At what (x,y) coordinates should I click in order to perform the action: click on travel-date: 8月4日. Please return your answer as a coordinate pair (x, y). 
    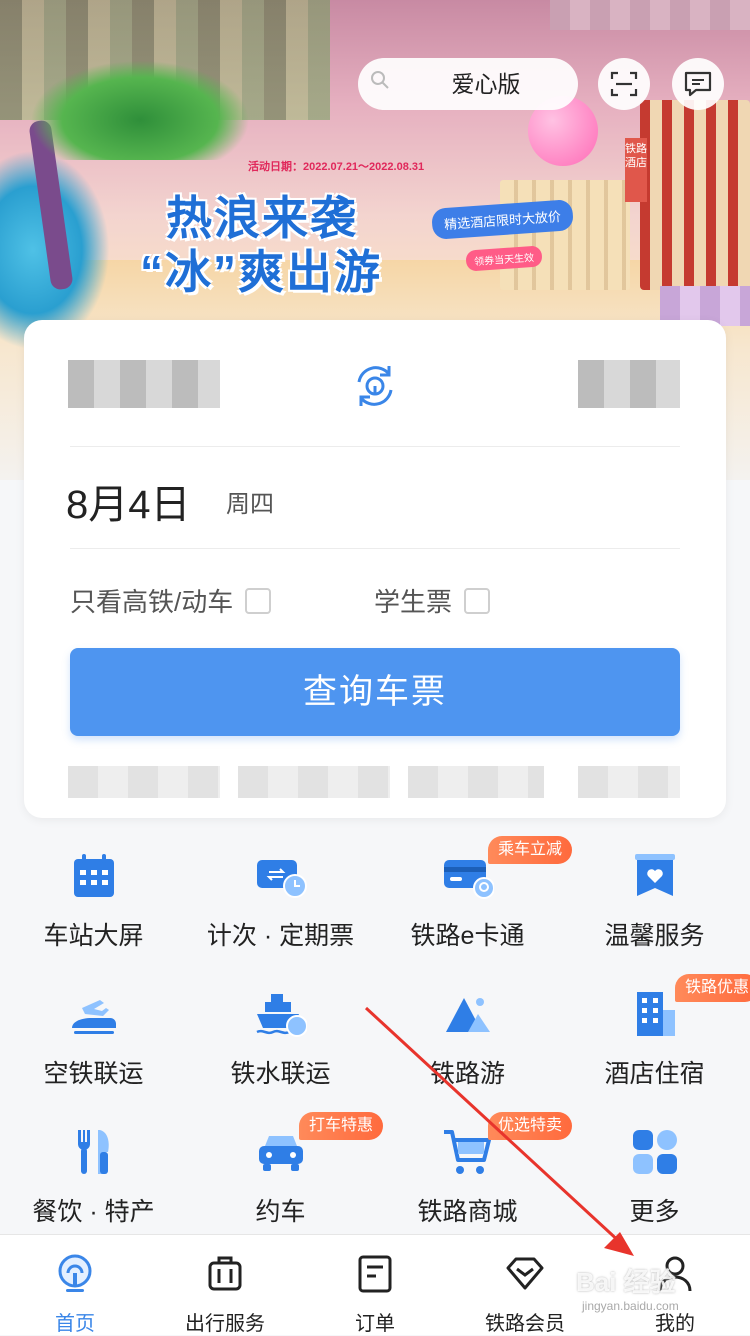
    Looking at the image, I should click on (128, 501).